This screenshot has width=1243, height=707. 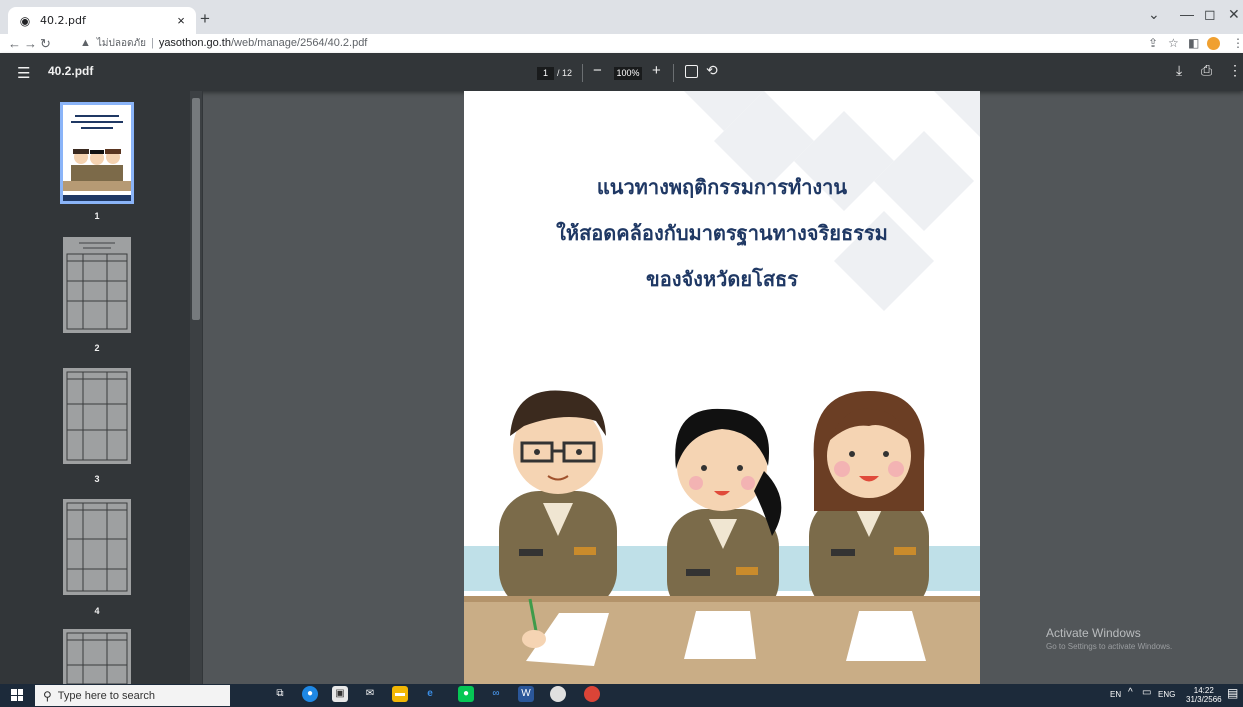 I want to click on minimize-button: —, so click(x=1187, y=14).